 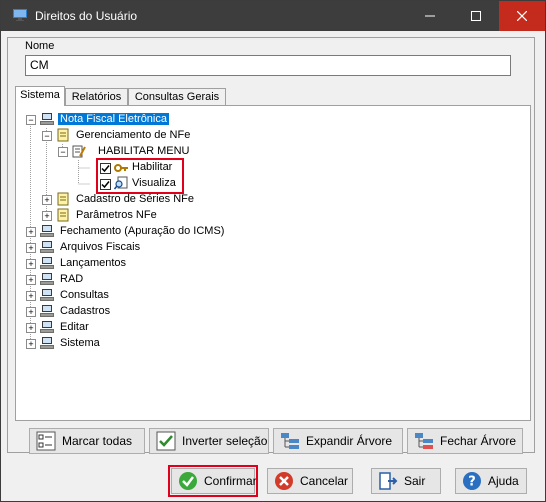 I want to click on help-icon: ?, so click(x=472, y=481).